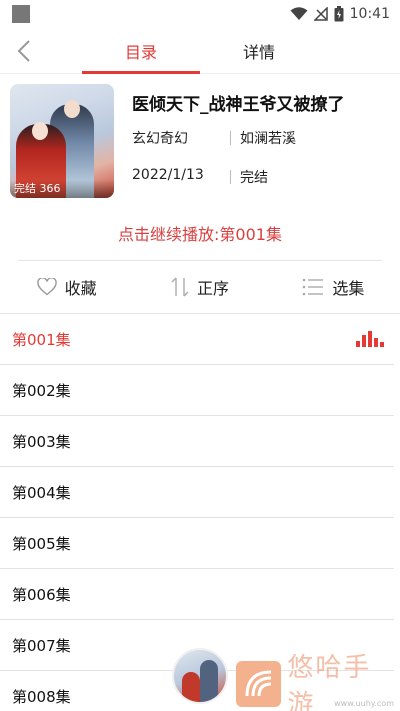 This screenshot has width=400, height=711. I want to click on watermark: 悠哈手游 www.uuhy.com, so click(317, 682).